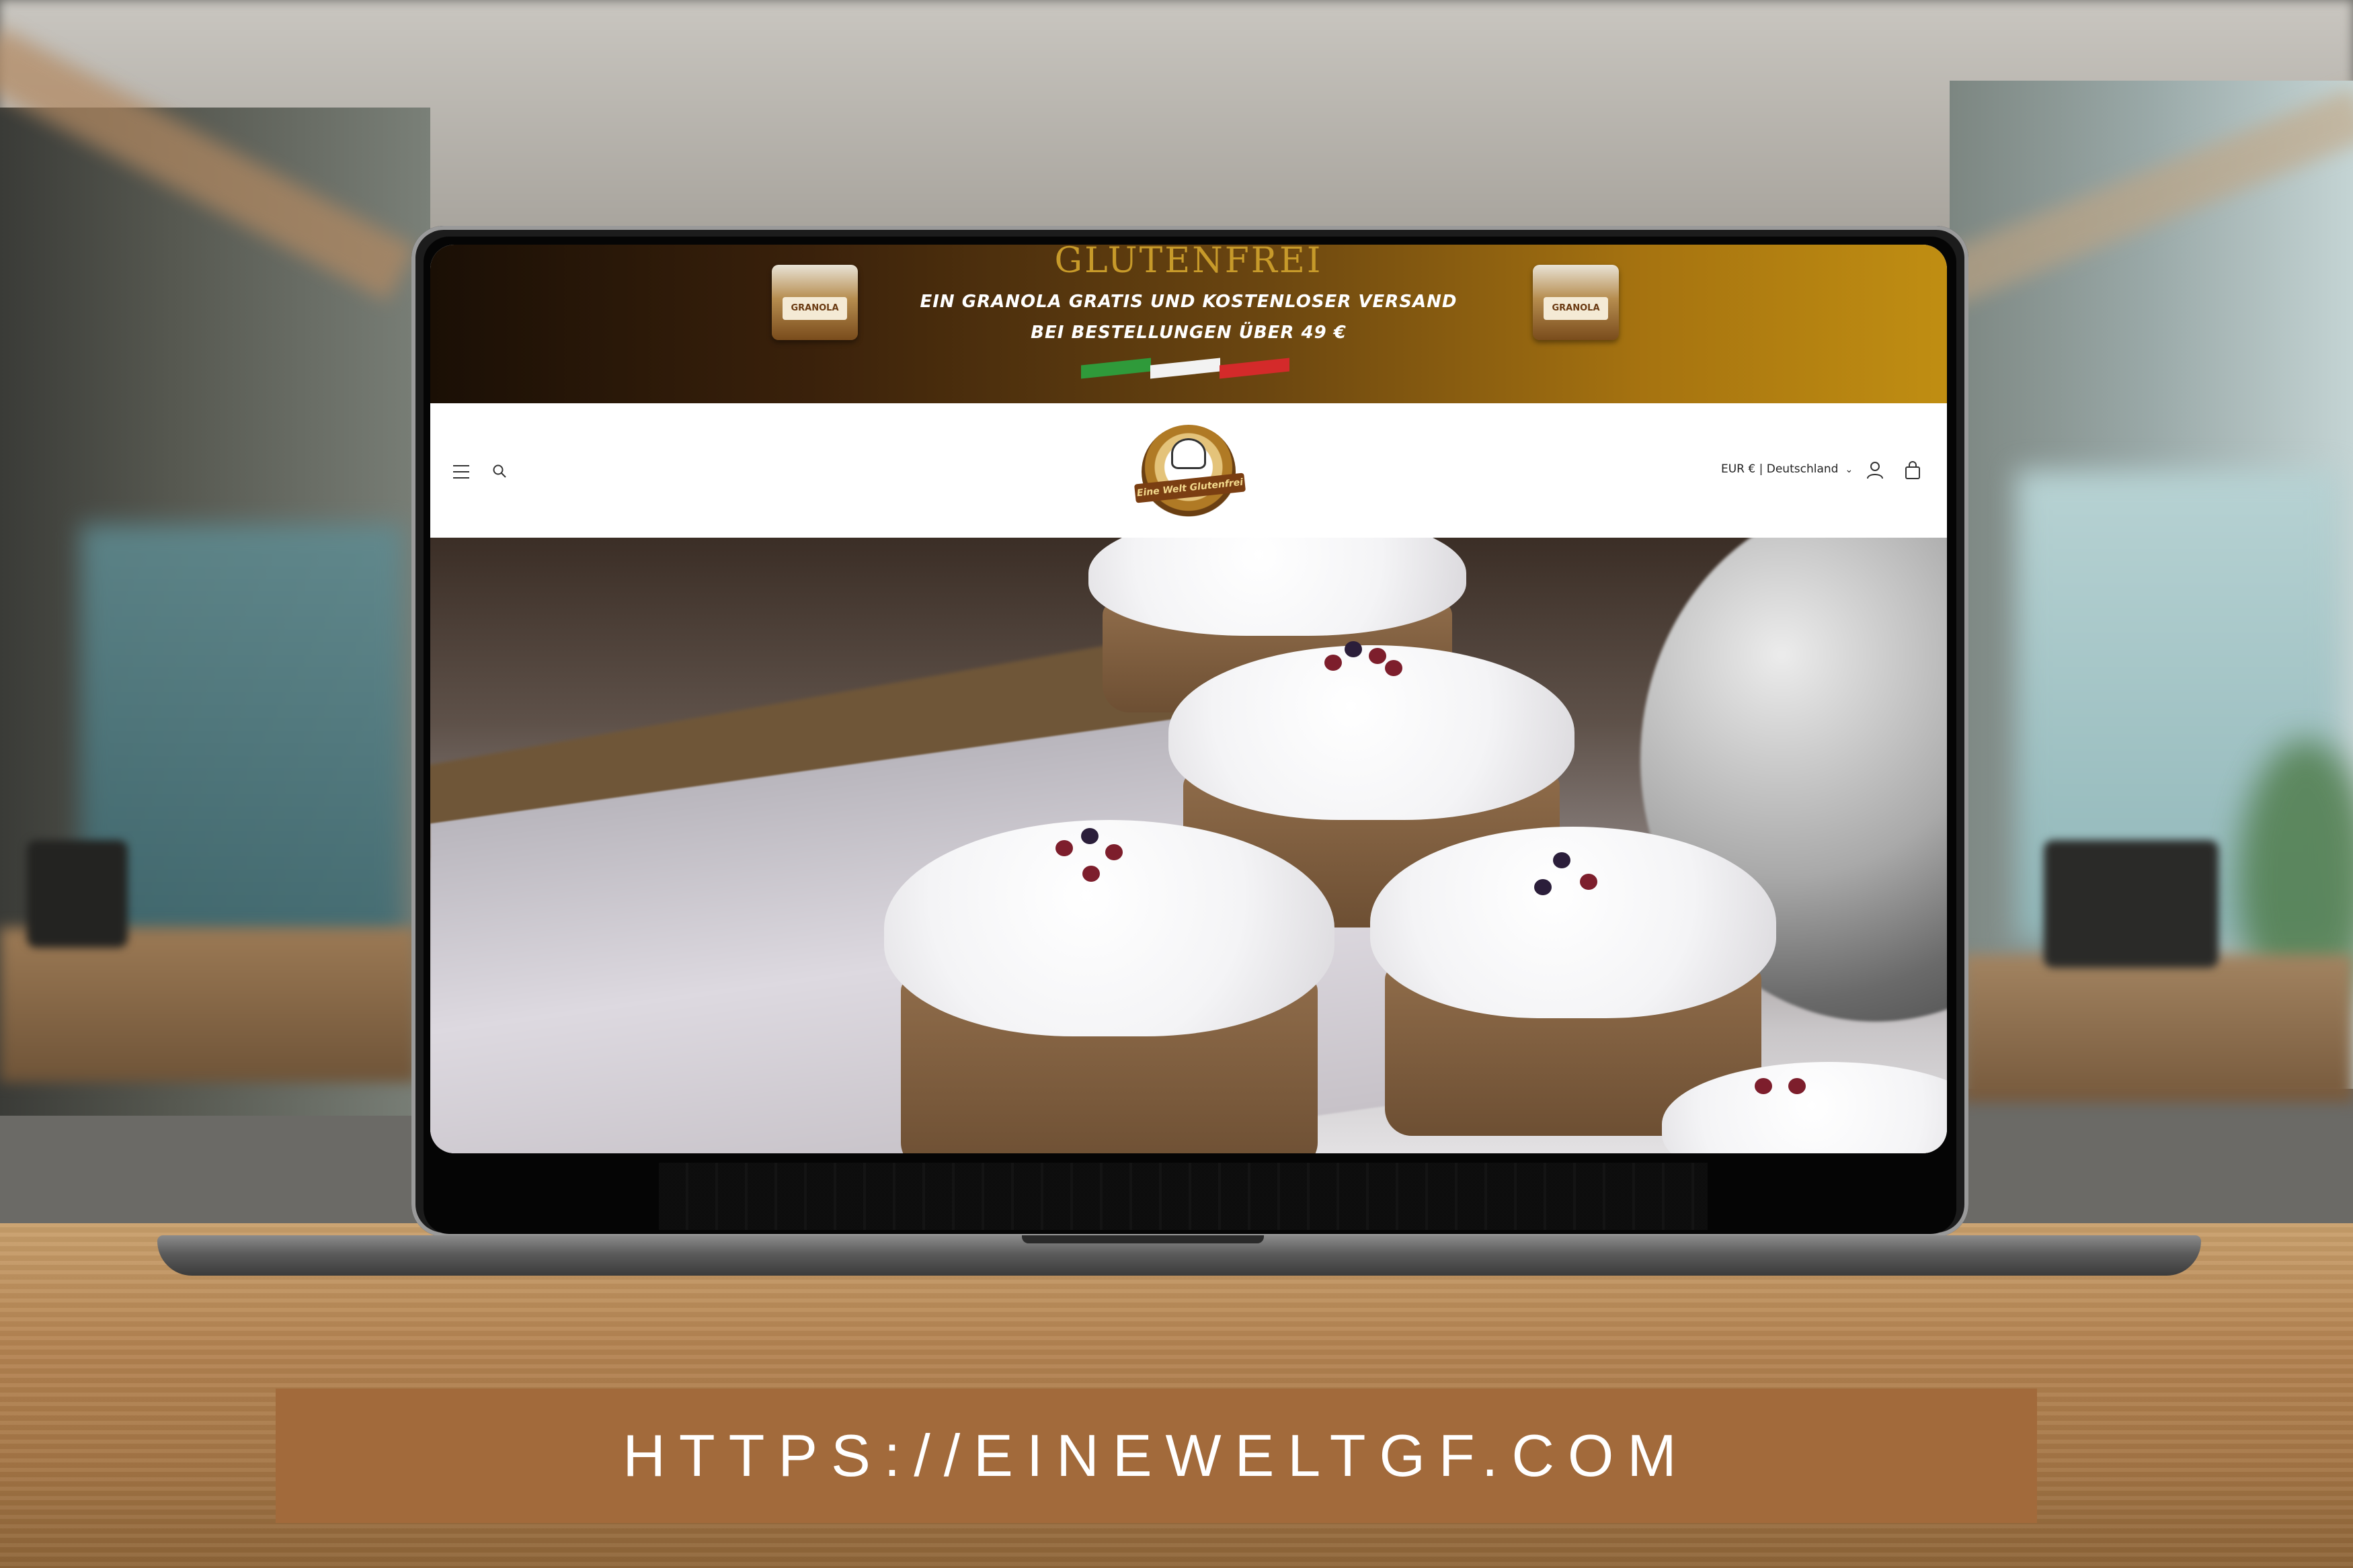 This screenshot has height=1568, width=2353. Describe the element at coordinates (242, 732) in the screenshot. I see `left-window` at that location.